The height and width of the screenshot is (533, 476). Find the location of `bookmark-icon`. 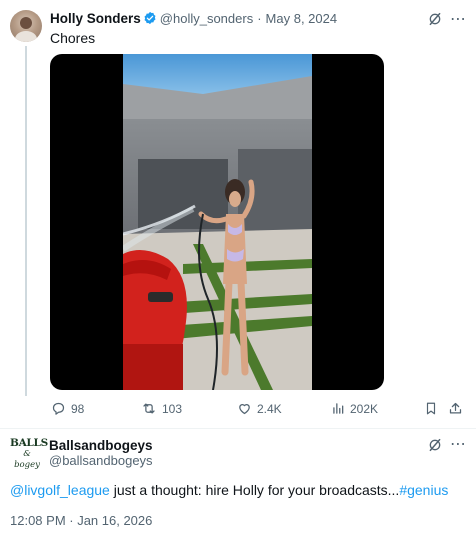

bookmark-icon is located at coordinates (431, 408).